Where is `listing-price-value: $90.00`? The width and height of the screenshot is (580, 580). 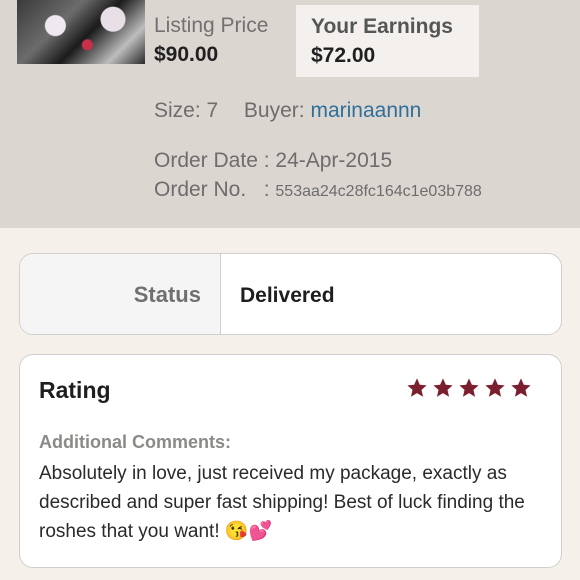 listing-price-value: $90.00 is located at coordinates (186, 54).